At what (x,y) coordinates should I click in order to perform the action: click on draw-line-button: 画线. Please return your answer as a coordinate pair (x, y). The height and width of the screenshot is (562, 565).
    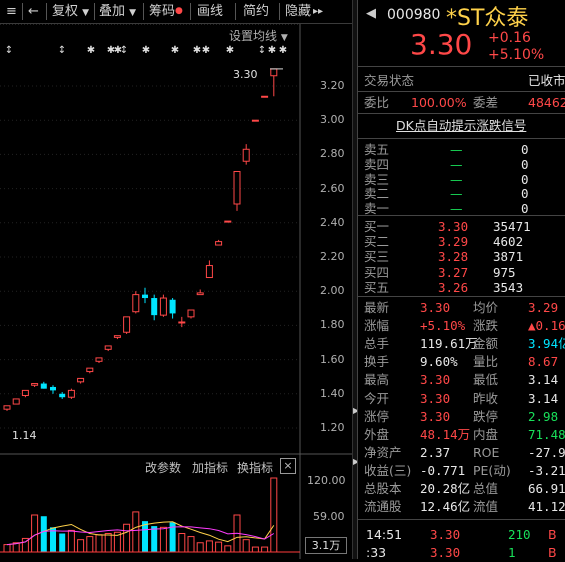
    Looking at the image, I should click on (210, 11).